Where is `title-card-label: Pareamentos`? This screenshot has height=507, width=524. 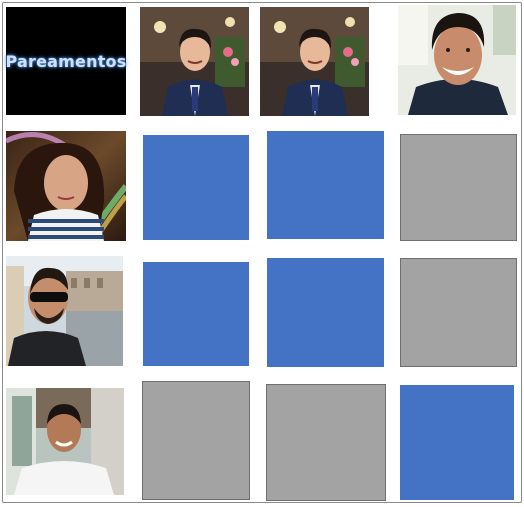 title-card-label: Pareamentos is located at coordinates (66, 61).